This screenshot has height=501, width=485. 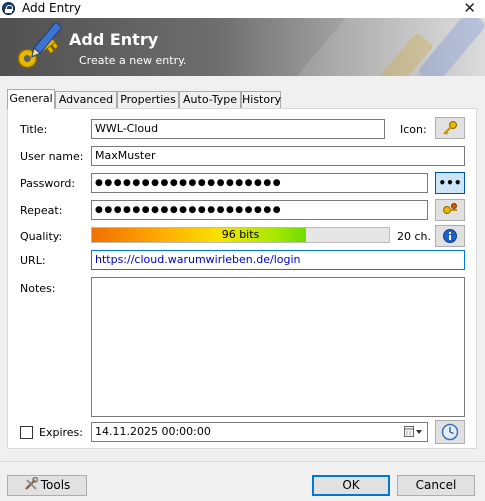 I want to click on ok-button: OK, so click(x=351, y=485).